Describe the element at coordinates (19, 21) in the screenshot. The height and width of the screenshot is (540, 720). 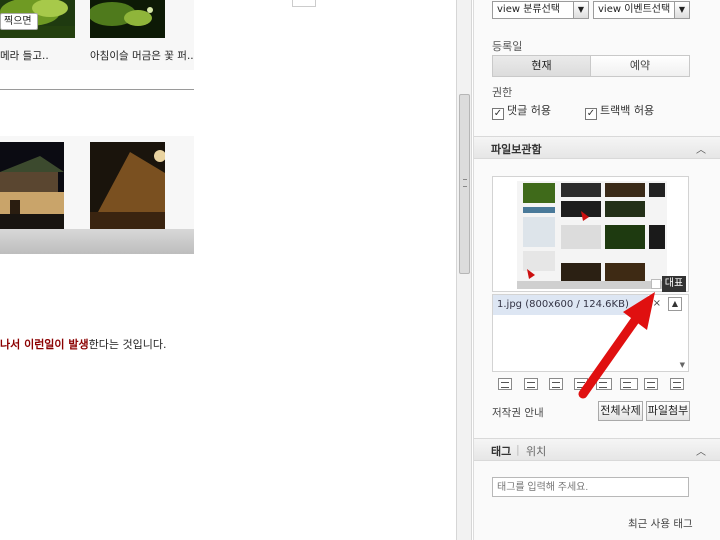
I see `camera-shot-button: 찍으면` at that location.